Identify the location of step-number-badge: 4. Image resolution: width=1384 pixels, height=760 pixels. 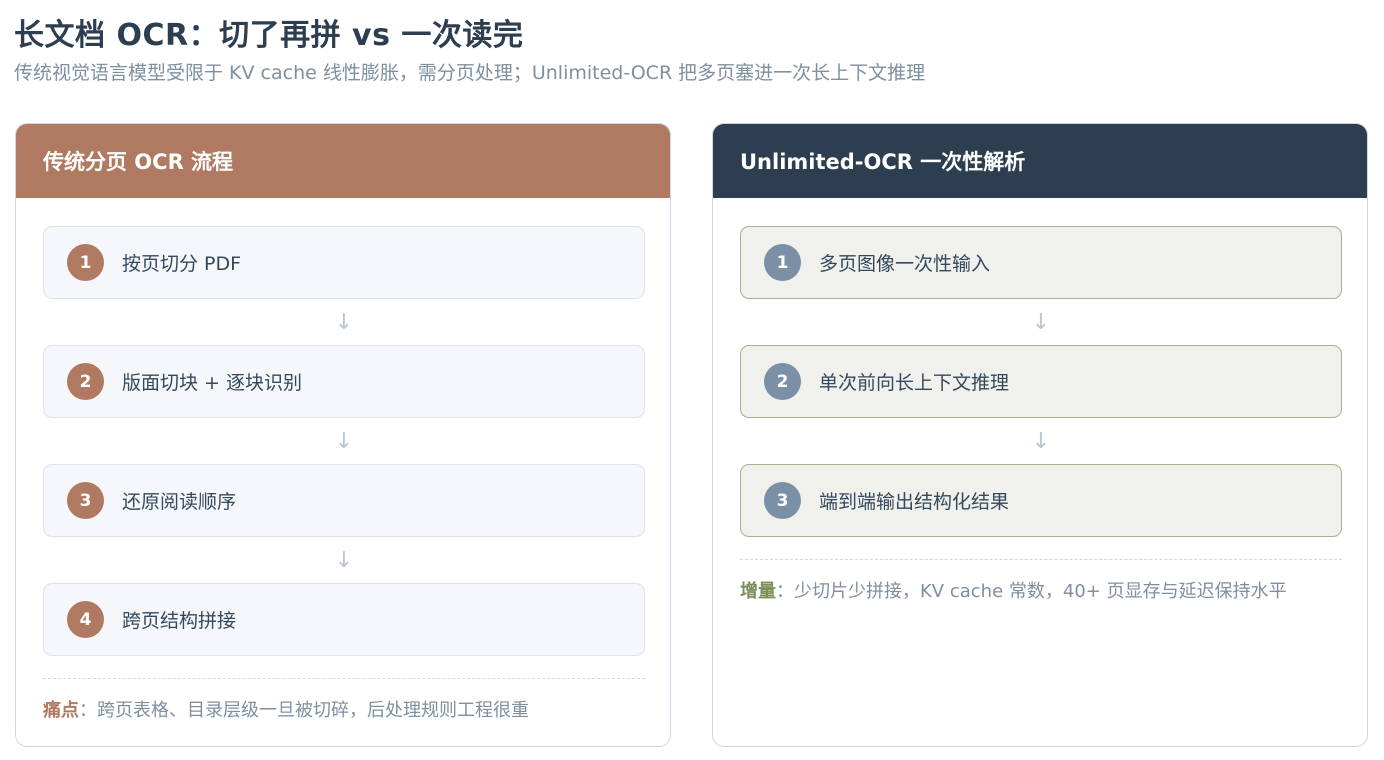
(85, 619).